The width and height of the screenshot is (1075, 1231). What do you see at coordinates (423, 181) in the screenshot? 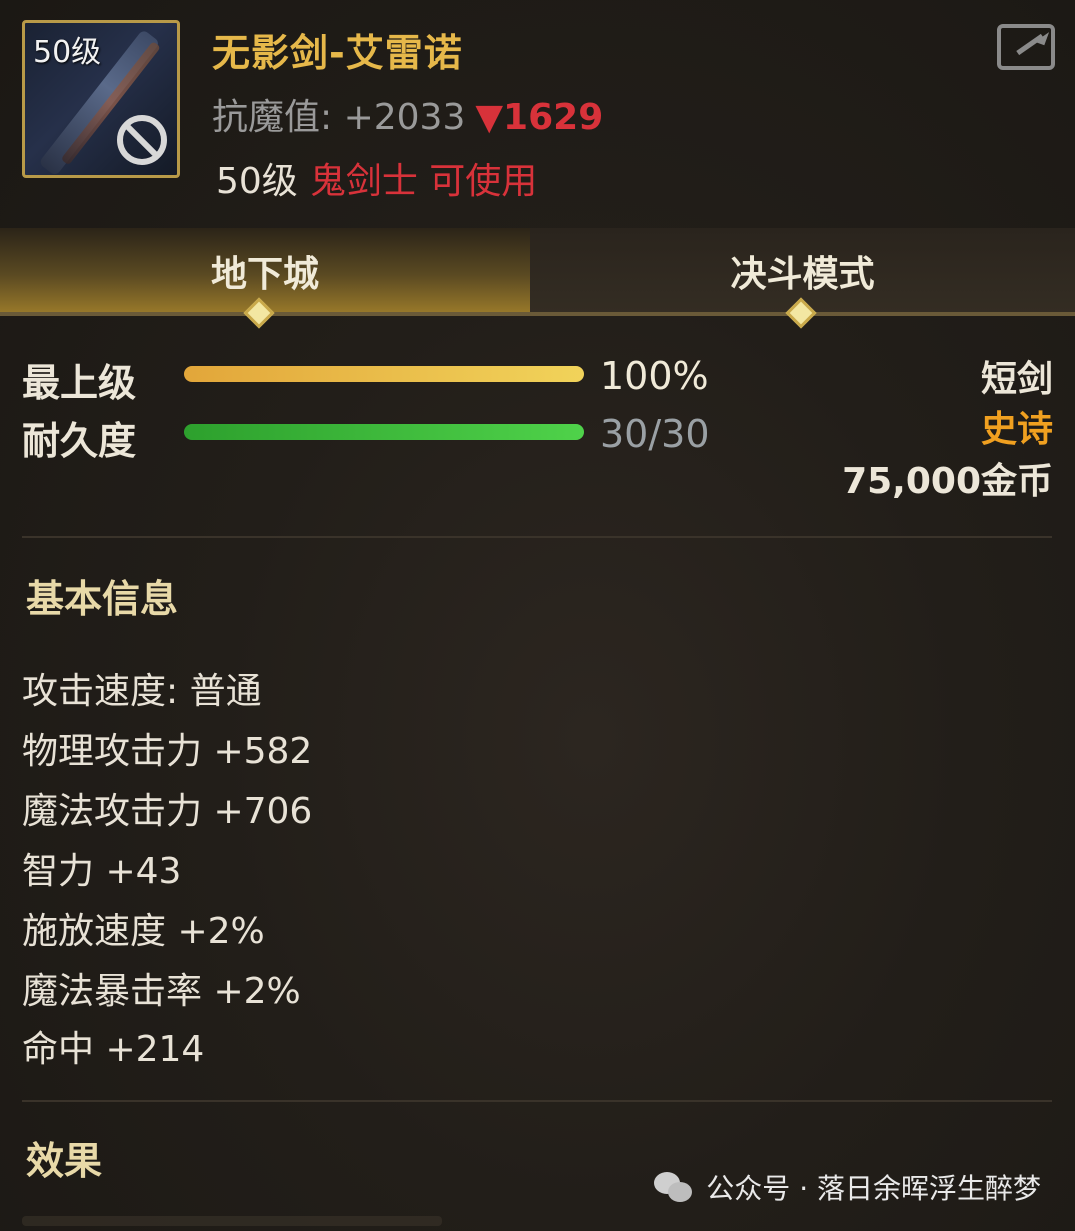
I see `required-class: 鬼剑士 可使用` at bounding box center [423, 181].